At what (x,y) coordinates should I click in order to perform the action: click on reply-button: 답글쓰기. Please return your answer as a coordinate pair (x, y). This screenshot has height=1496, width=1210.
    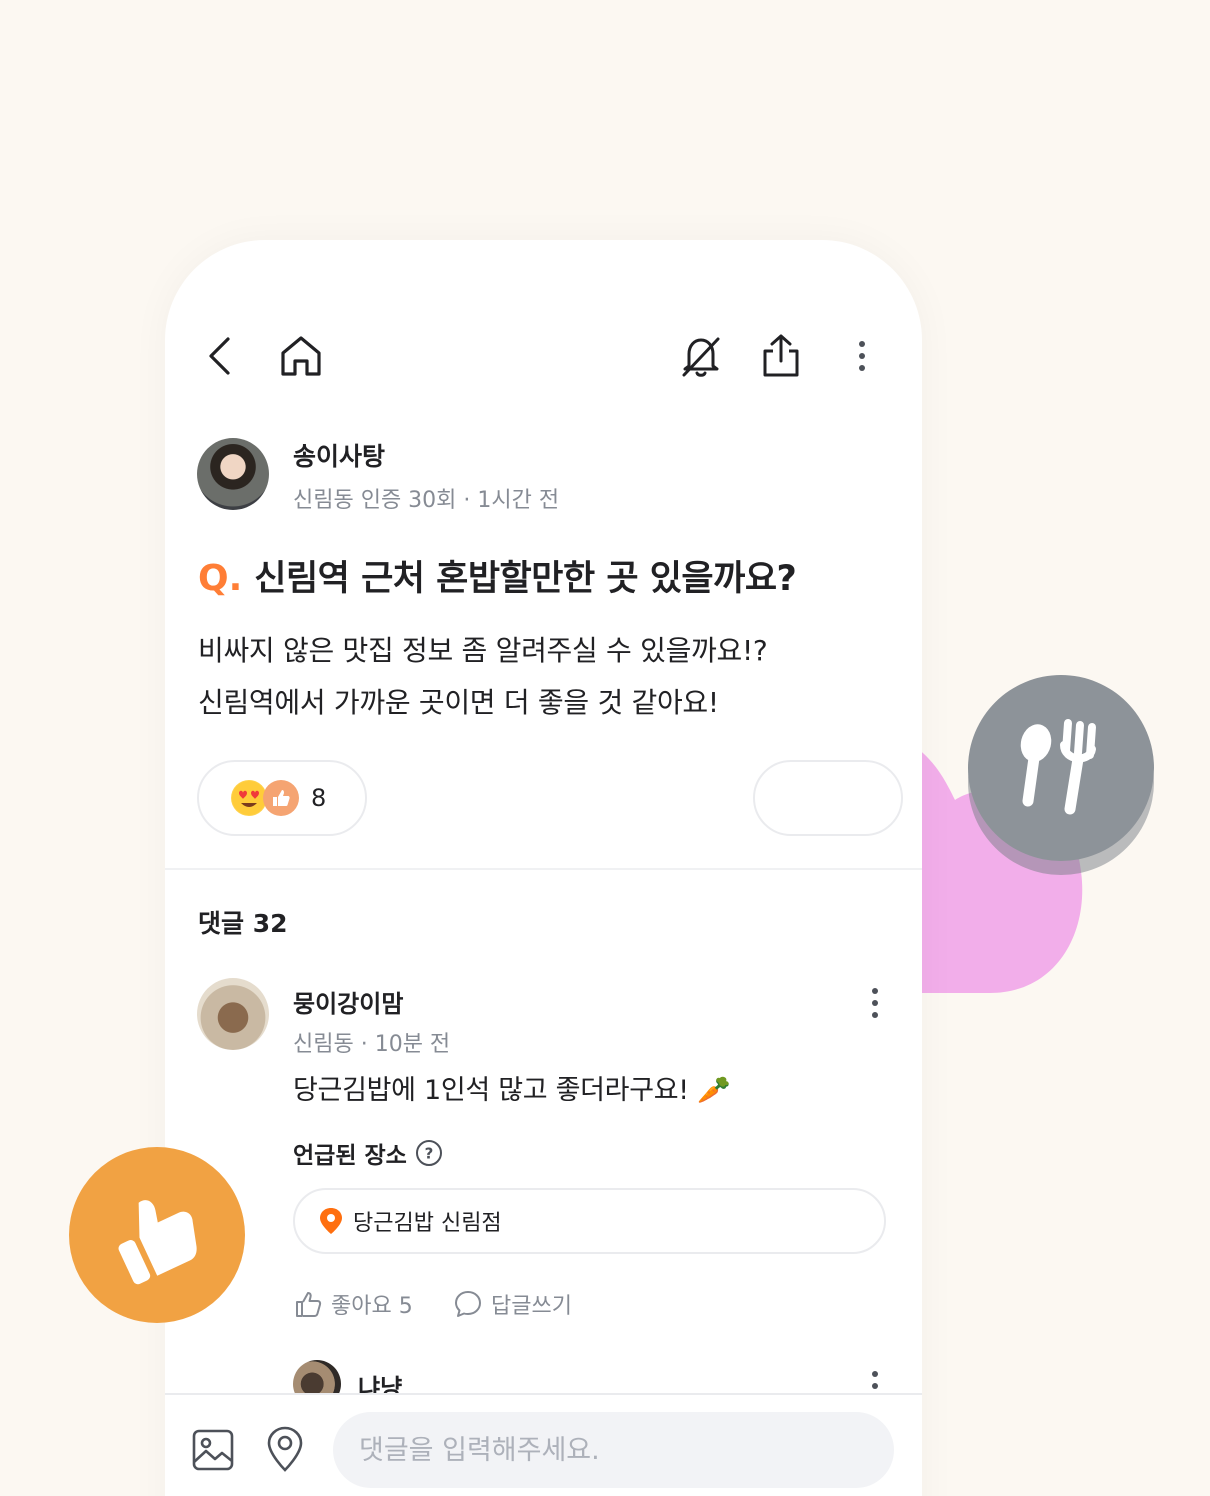
    Looking at the image, I should click on (512, 1304).